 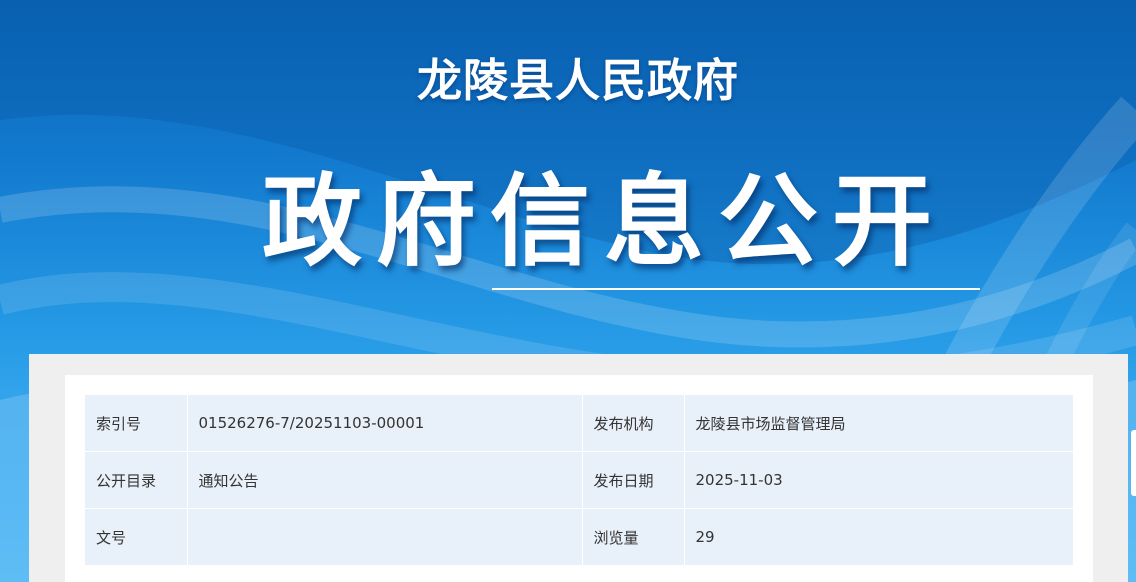 What do you see at coordinates (879, 537) in the screenshot?
I see `views-value: 29` at bounding box center [879, 537].